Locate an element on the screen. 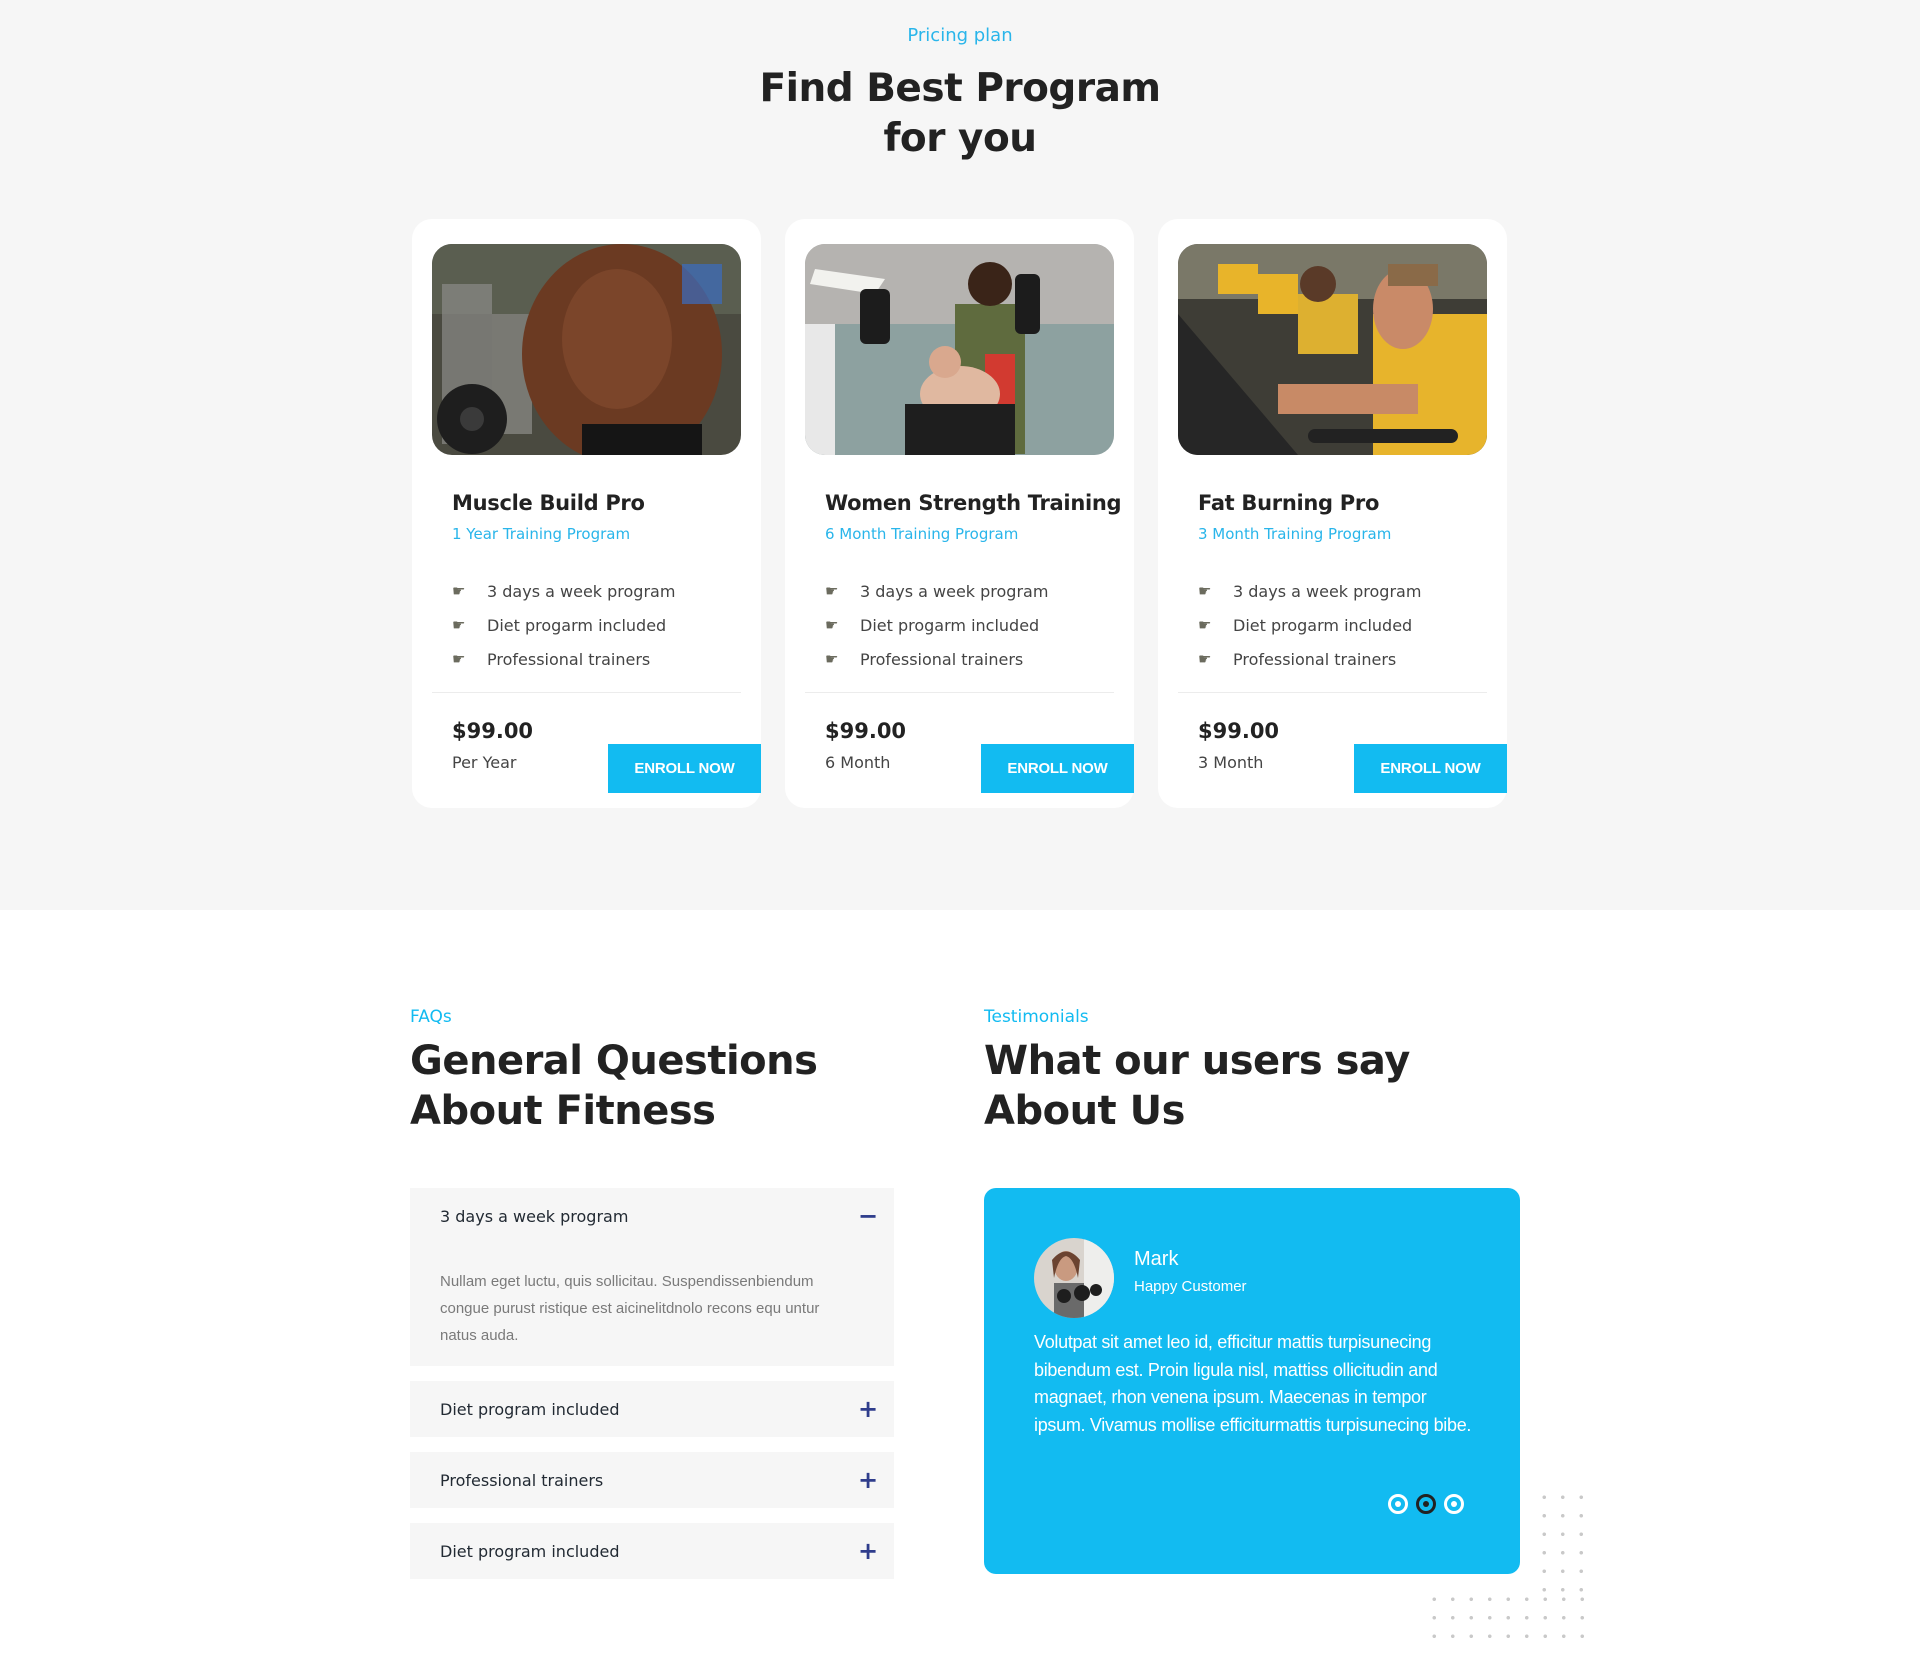 This screenshot has height=1671, width=1920. faq-item: Professional trainers + is located at coordinates (652, 1480).